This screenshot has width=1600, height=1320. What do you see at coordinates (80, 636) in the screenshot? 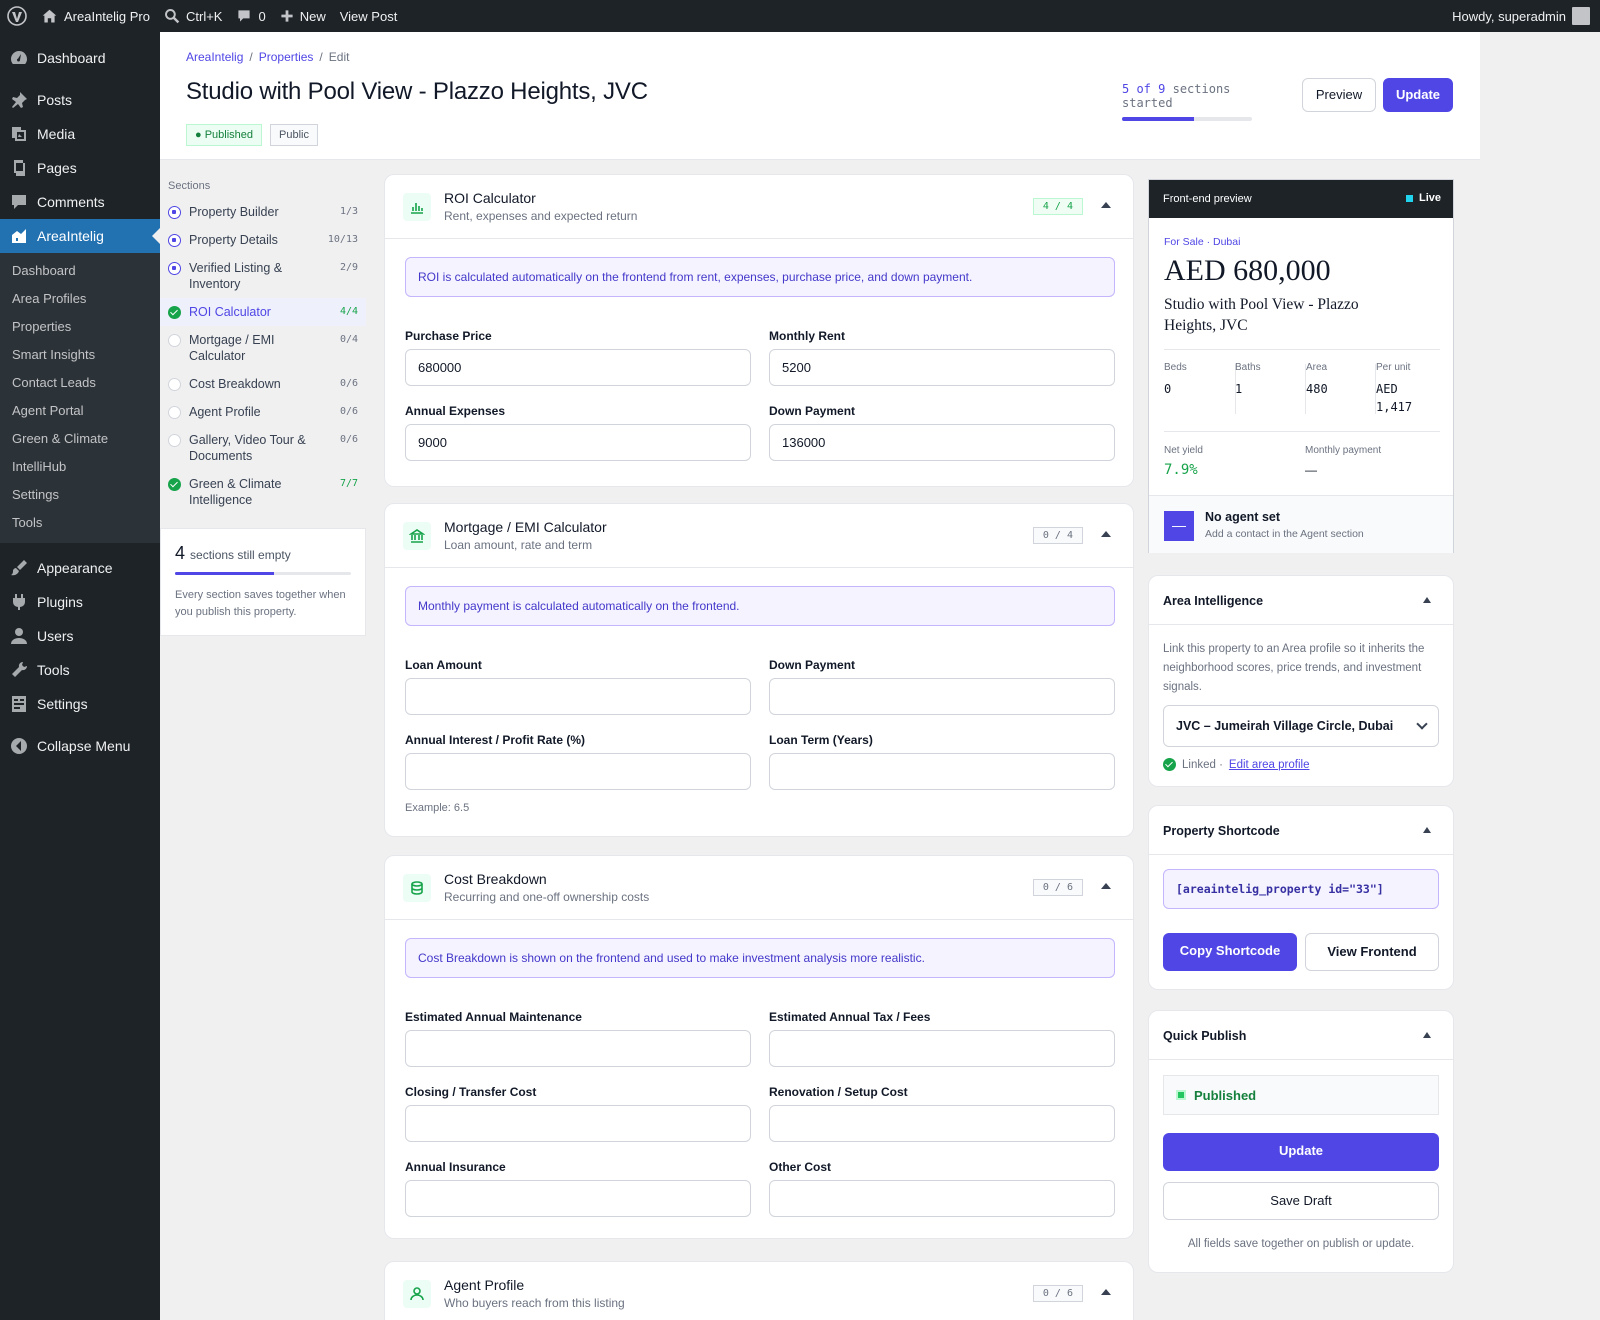
I see `menu-item-users: Users` at bounding box center [80, 636].